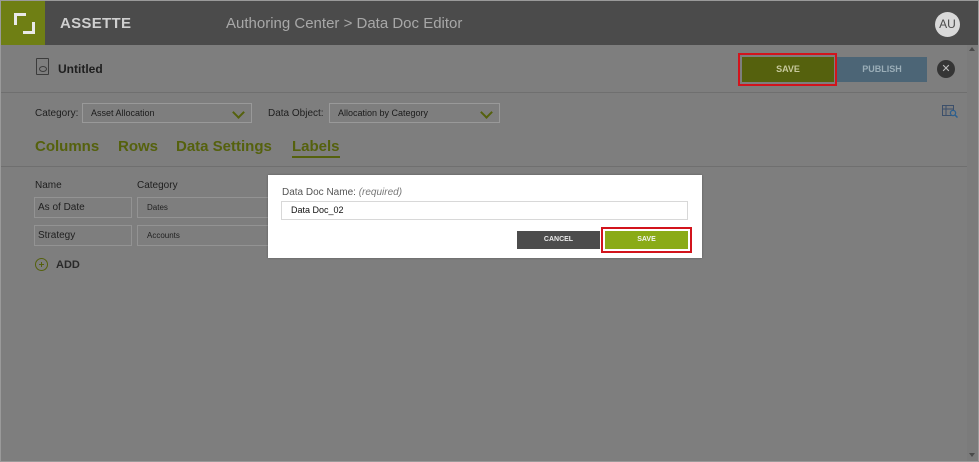  I want to click on data-doc-name-input: Data Doc_02, so click(484, 210).